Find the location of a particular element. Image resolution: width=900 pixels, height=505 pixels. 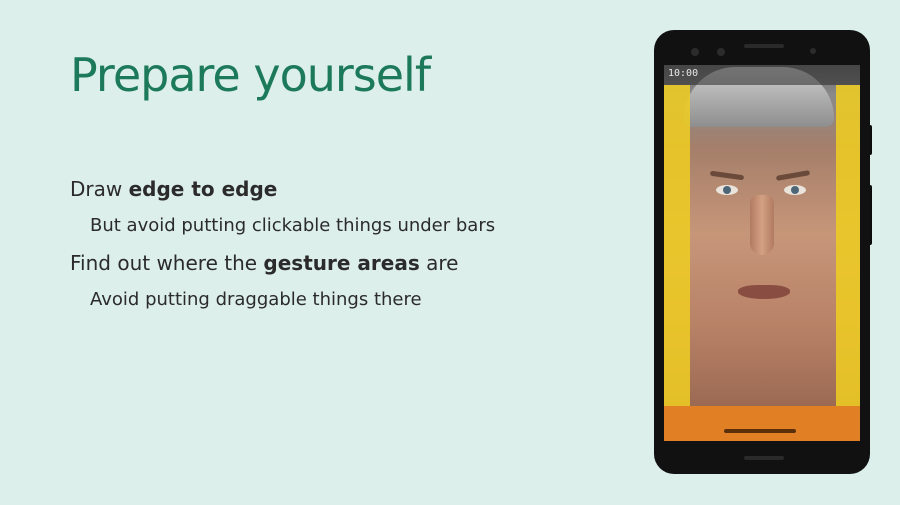

bottom-gesture-area is located at coordinates (762, 423).